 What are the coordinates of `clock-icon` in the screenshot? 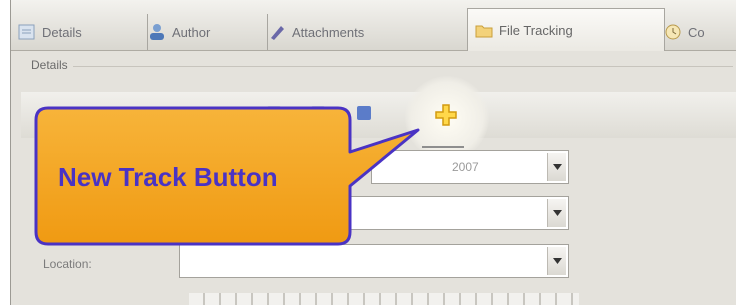 It's located at (673, 32).